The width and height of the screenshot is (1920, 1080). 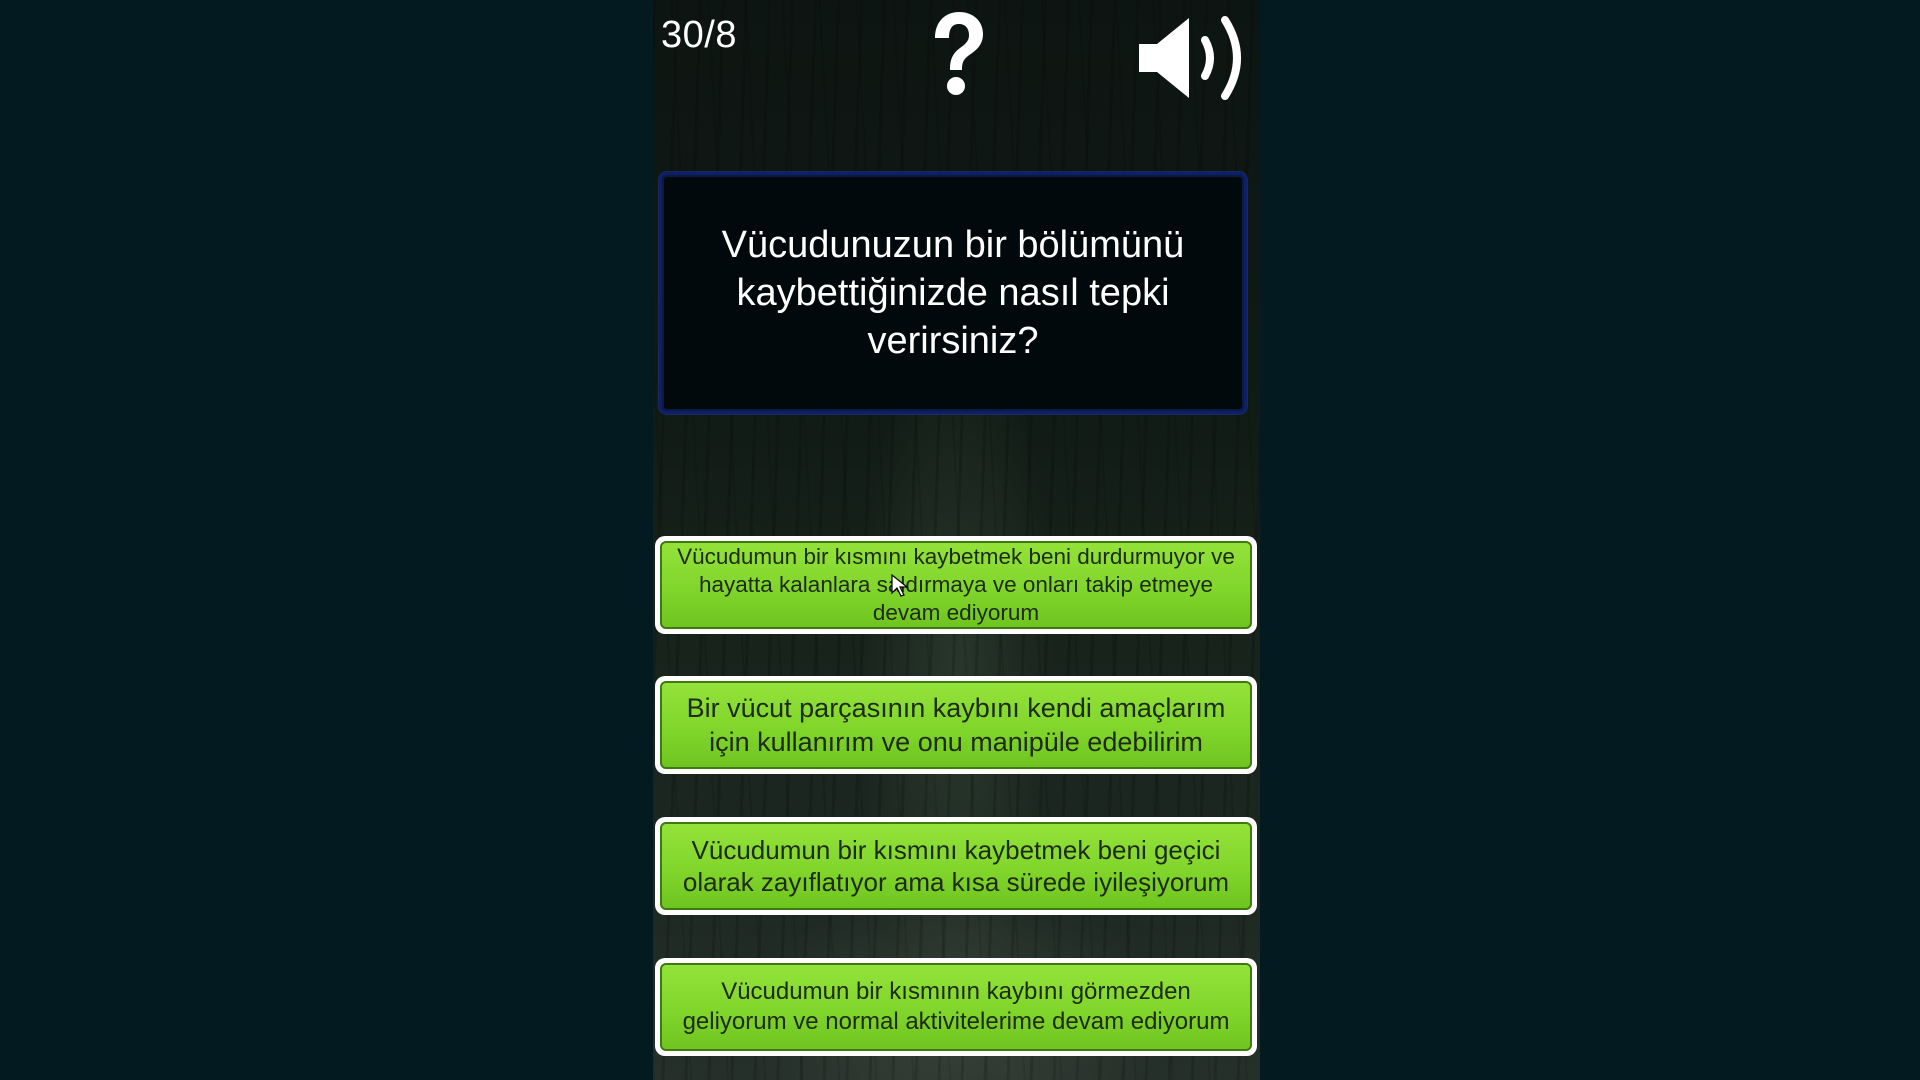 What do you see at coordinates (699, 35) in the screenshot?
I see `question-counter: 30/8` at bounding box center [699, 35].